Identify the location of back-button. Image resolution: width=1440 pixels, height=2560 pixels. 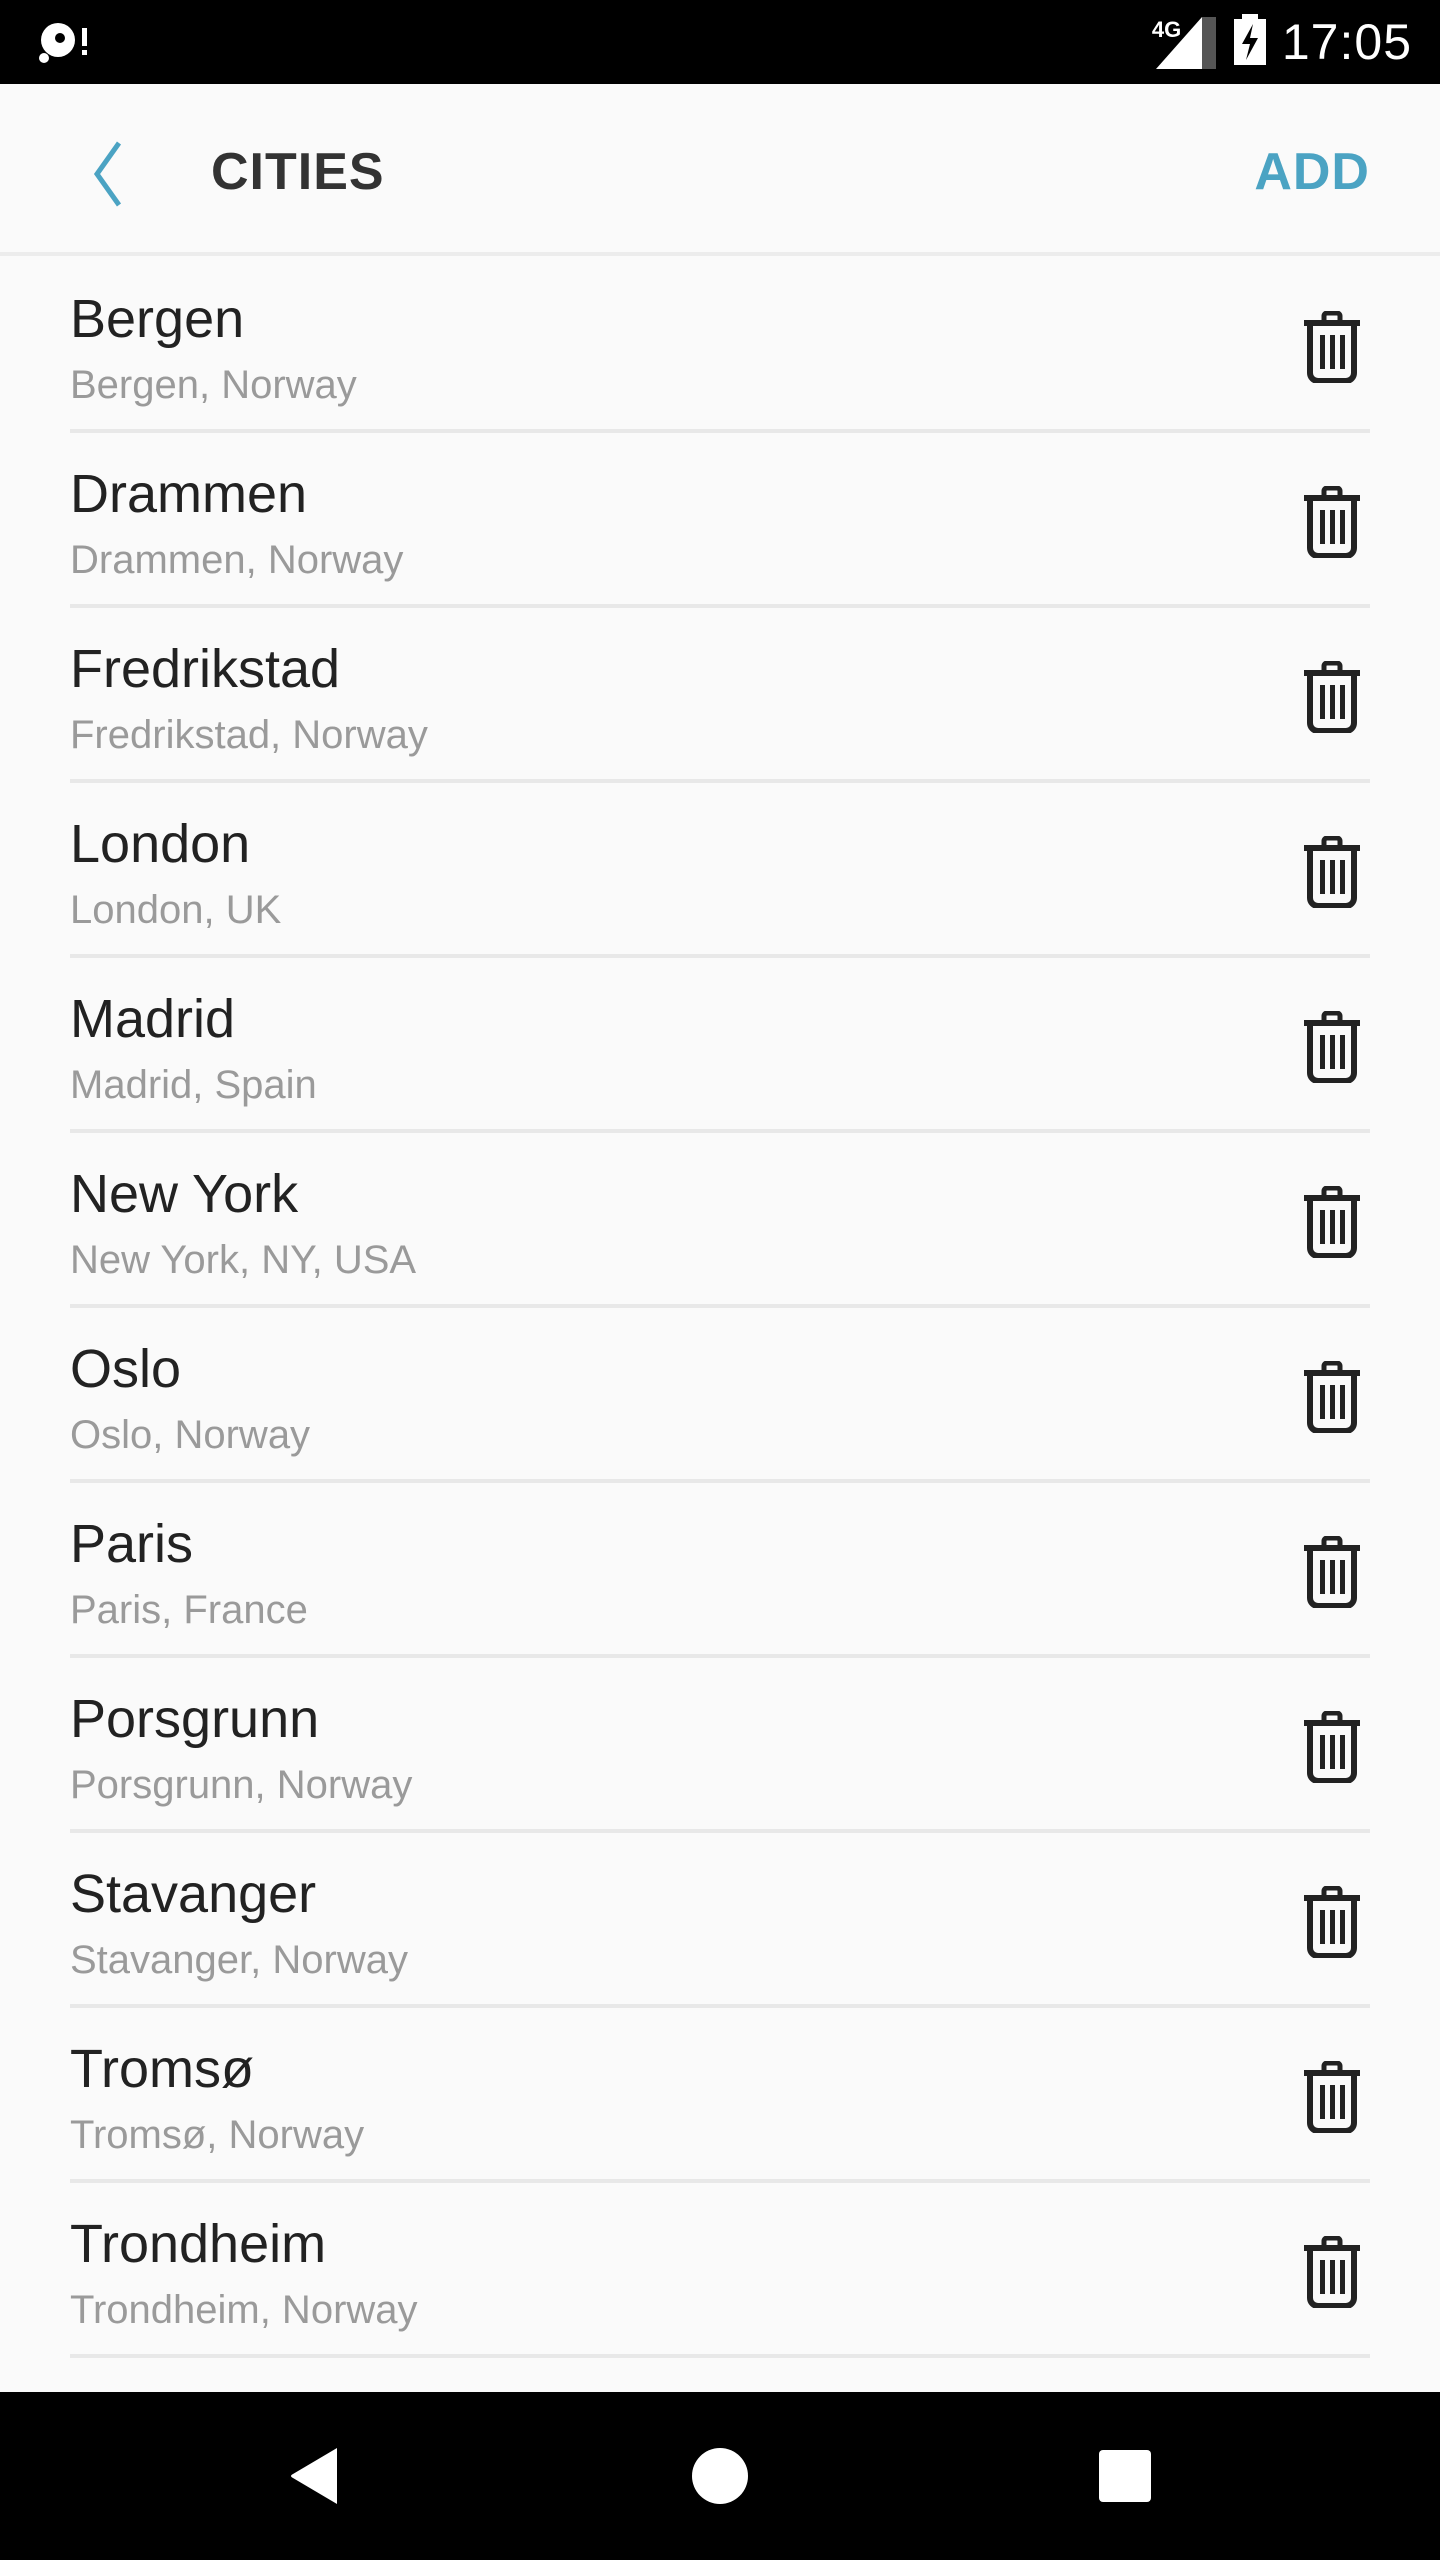
(105, 174).